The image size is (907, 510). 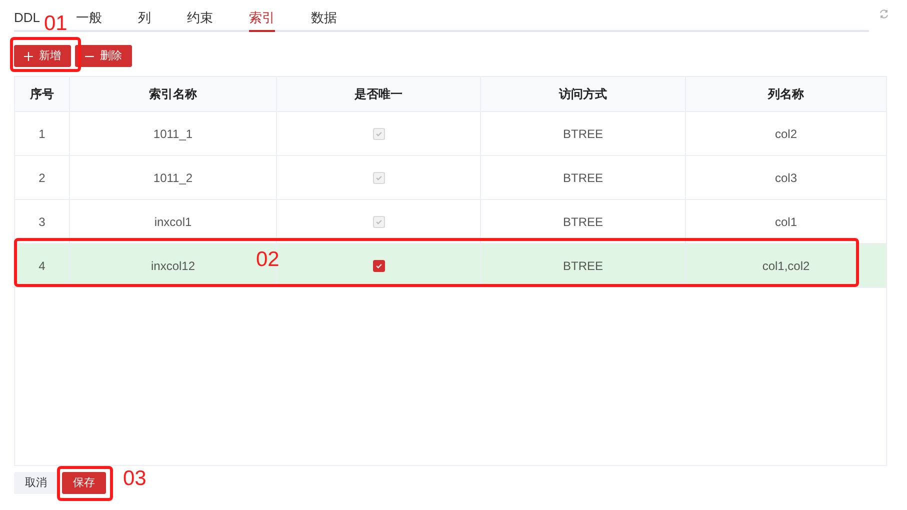 I want to click on tab: 列, so click(x=145, y=21).